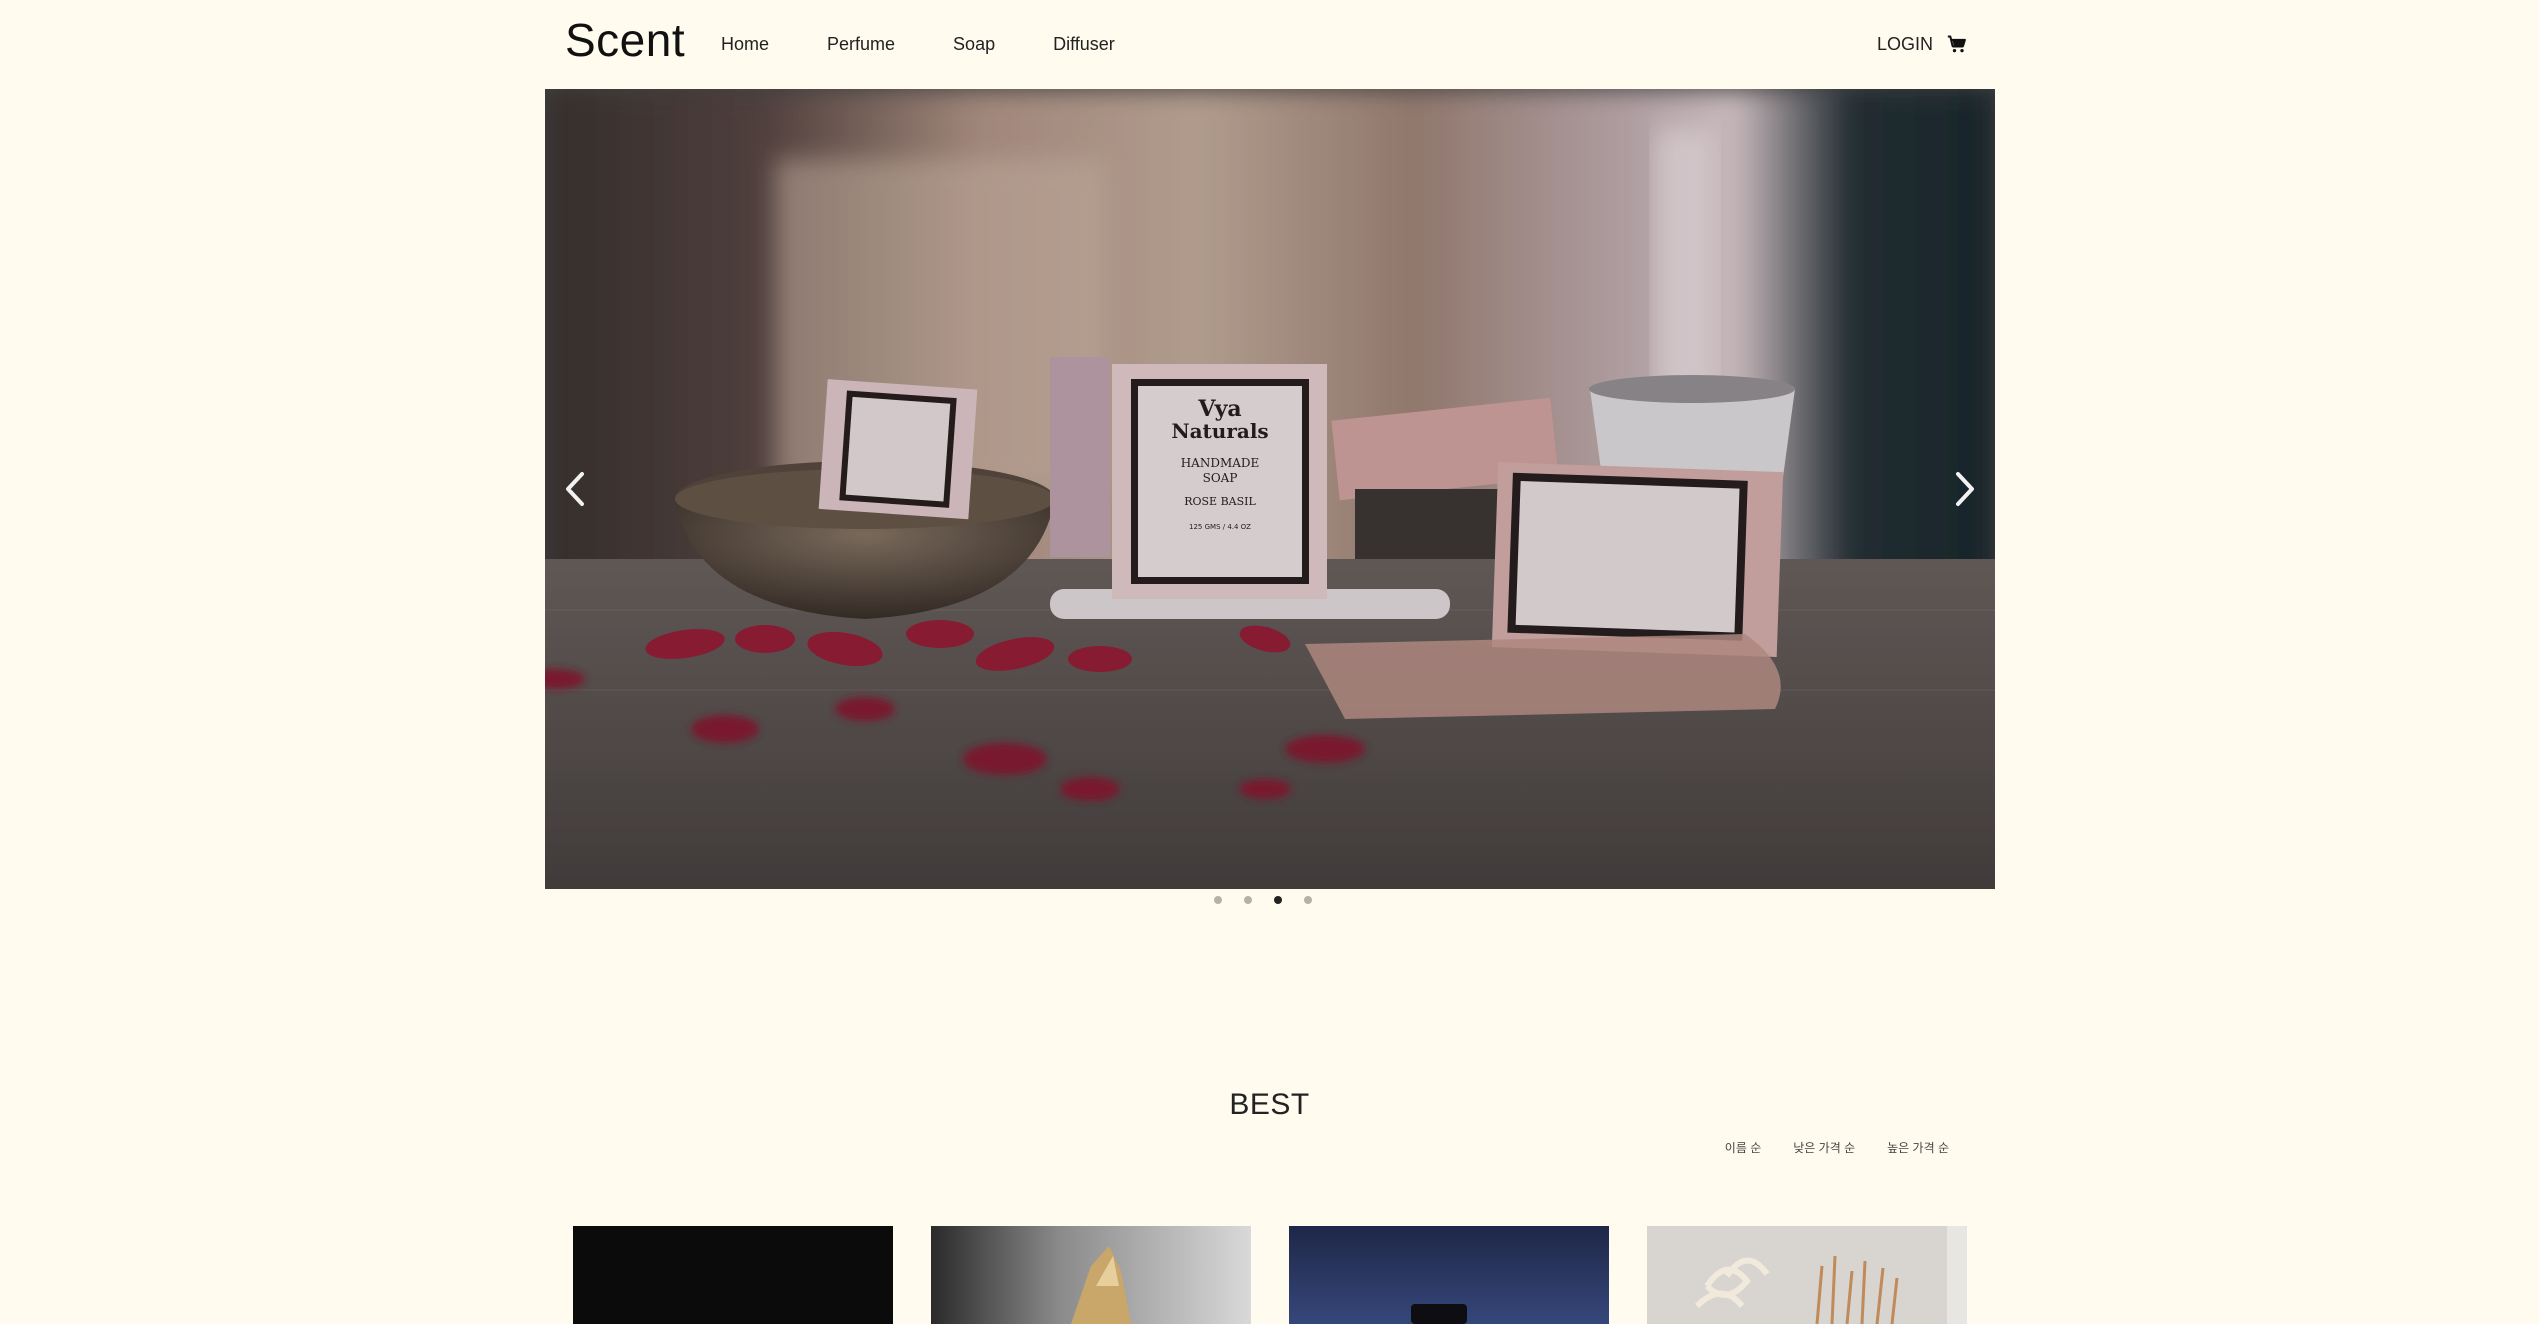  What do you see at coordinates (947, 44) in the screenshot?
I see `main-nav: Home Perfume Soap Diffuser` at bounding box center [947, 44].